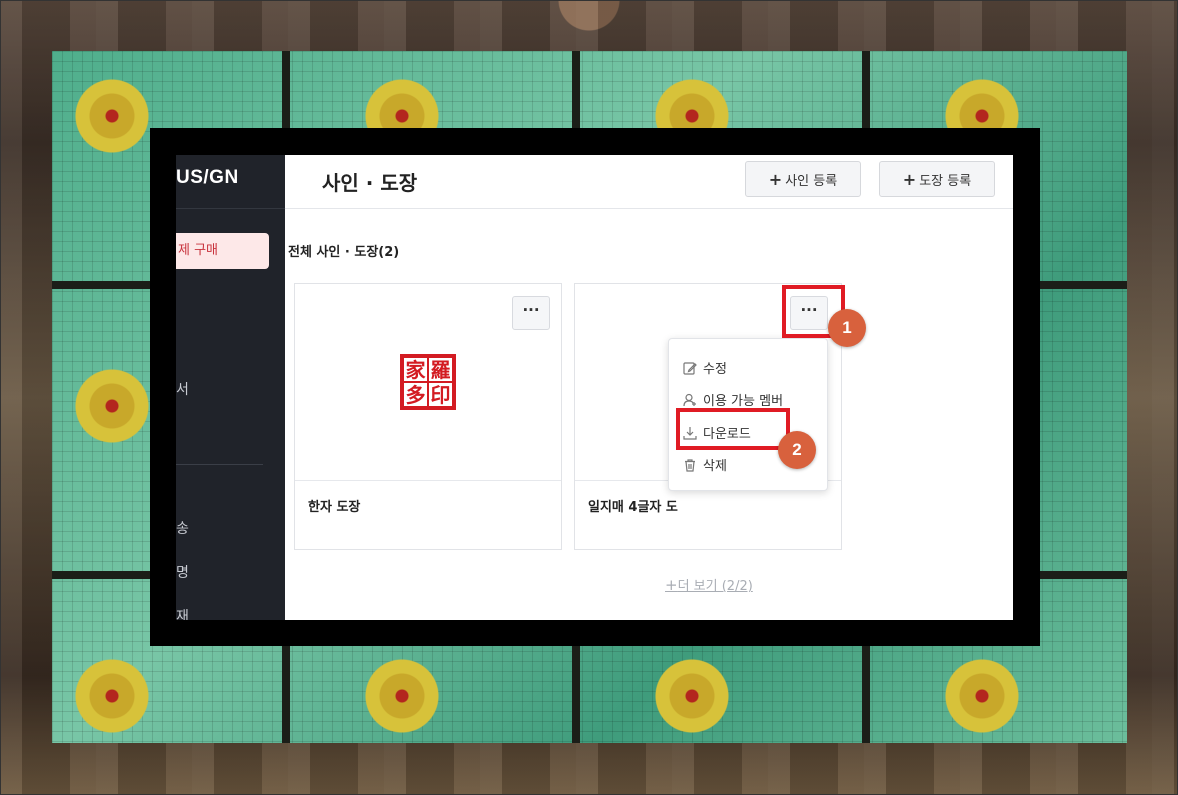 This screenshot has height=795, width=1178. What do you see at coordinates (207, 177) in the screenshot?
I see `brand-logo: US/GN` at bounding box center [207, 177].